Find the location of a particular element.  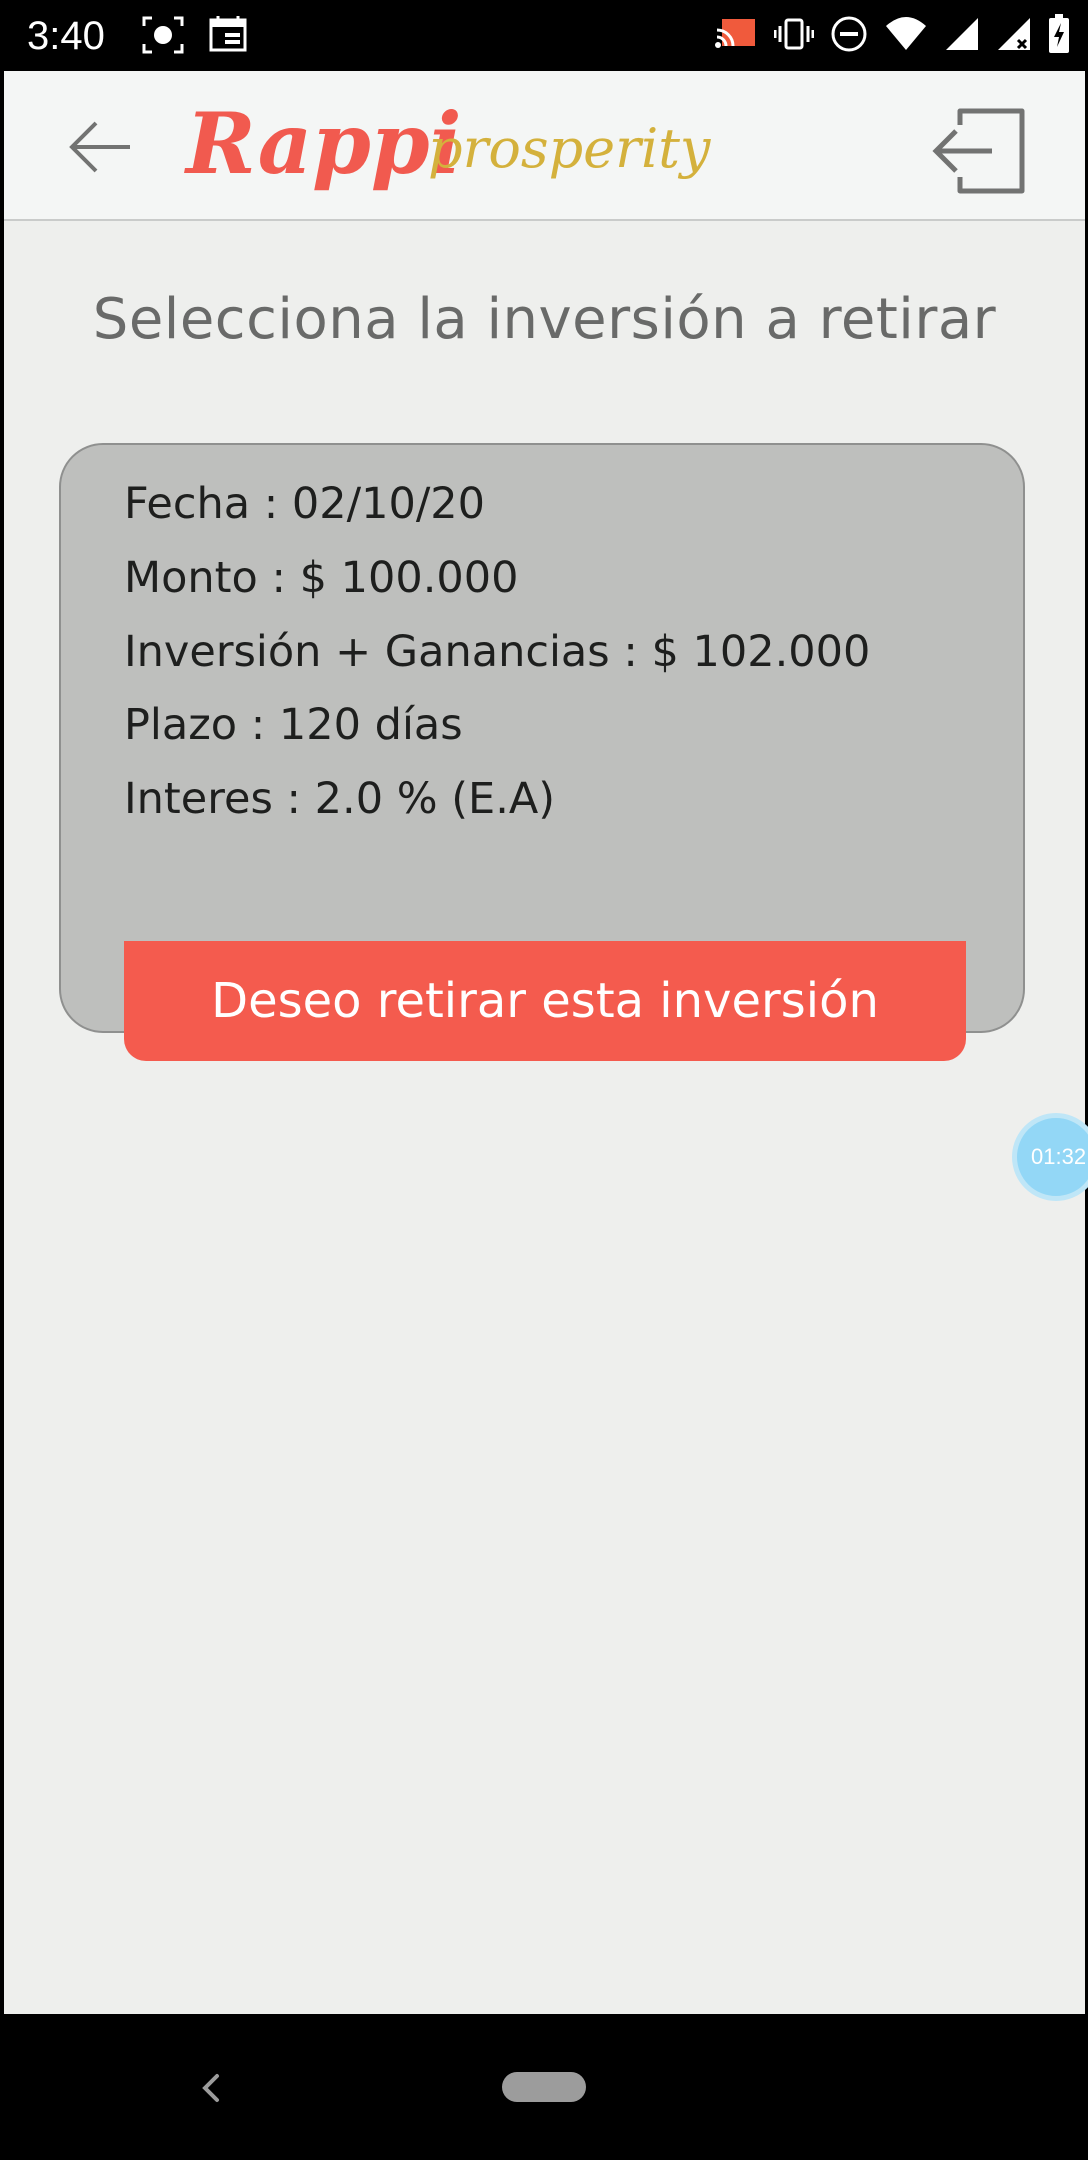

wifi-icon is located at coordinates (906, 33).